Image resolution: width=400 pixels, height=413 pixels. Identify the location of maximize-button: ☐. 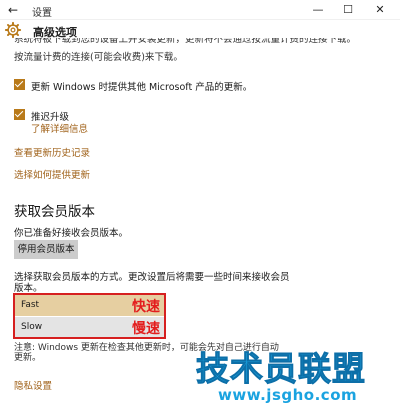
(348, 10).